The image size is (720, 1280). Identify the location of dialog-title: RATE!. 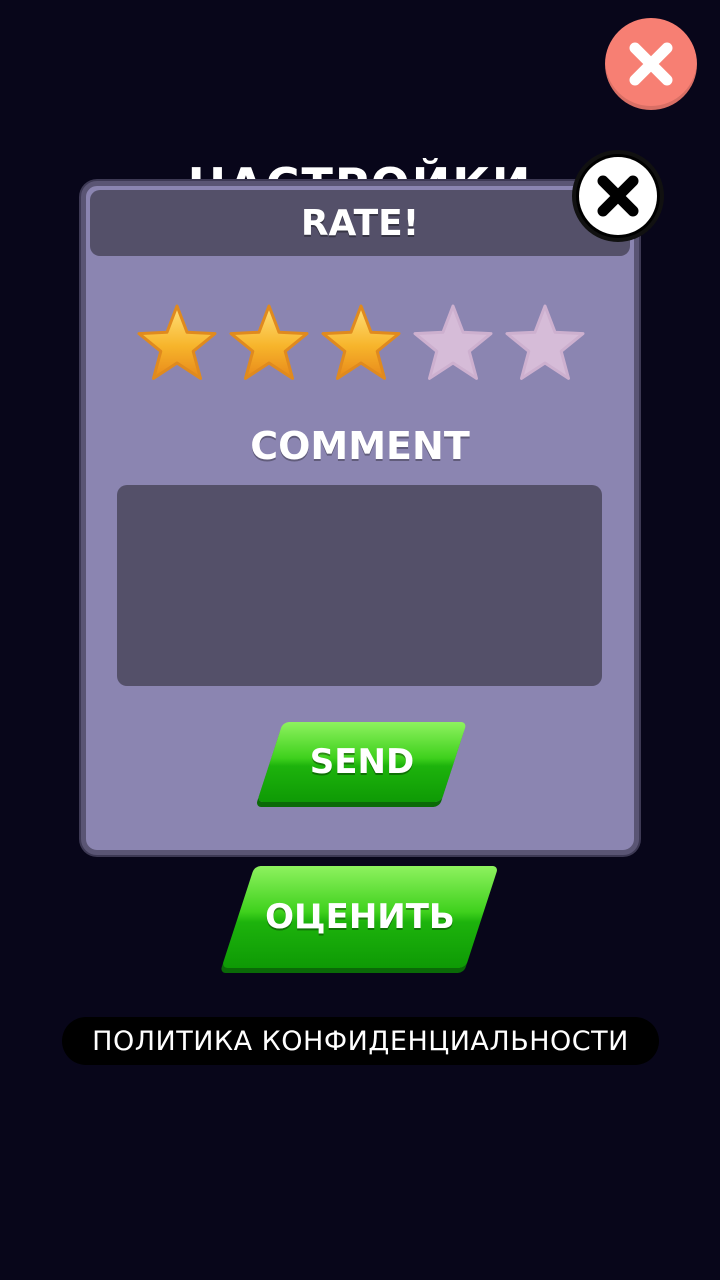
(360, 223).